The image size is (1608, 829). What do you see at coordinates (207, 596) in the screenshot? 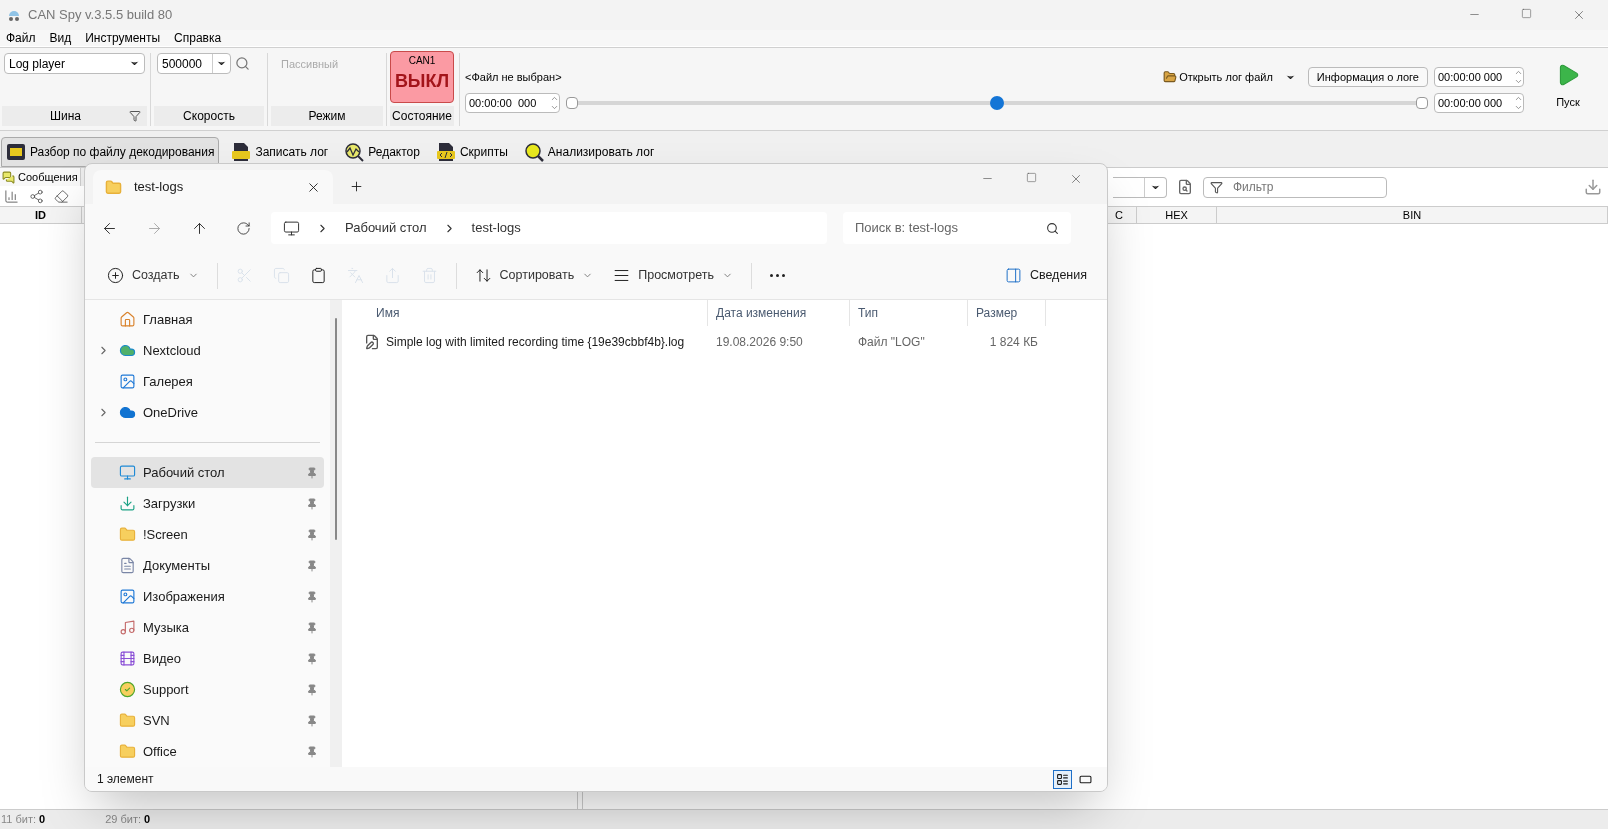
I see `sidebar-item: Изображения` at bounding box center [207, 596].